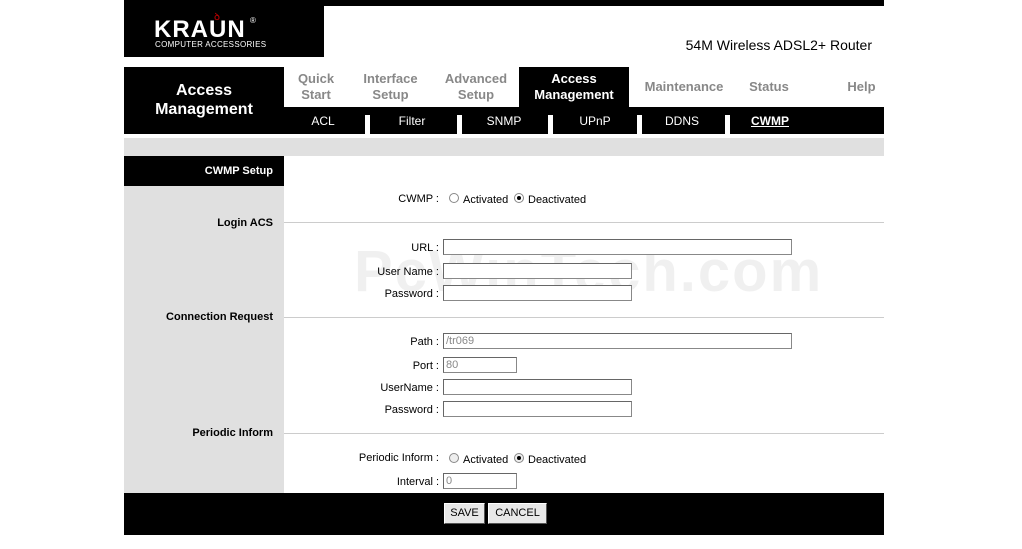 Image resolution: width=1022 pixels, height=549 pixels. Describe the element at coordinates (417, 482) in the screenshot. I see `interval-label: Interval :` at that location.